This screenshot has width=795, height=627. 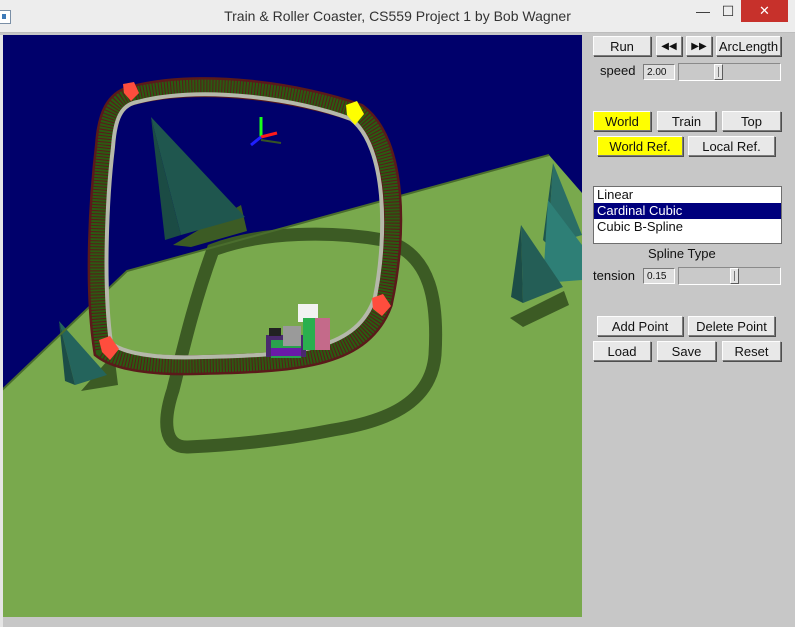 What do you see at coordinates (271, 141) in the screenshot?
I see `axis-shadow` at bounding box center [271, 141].